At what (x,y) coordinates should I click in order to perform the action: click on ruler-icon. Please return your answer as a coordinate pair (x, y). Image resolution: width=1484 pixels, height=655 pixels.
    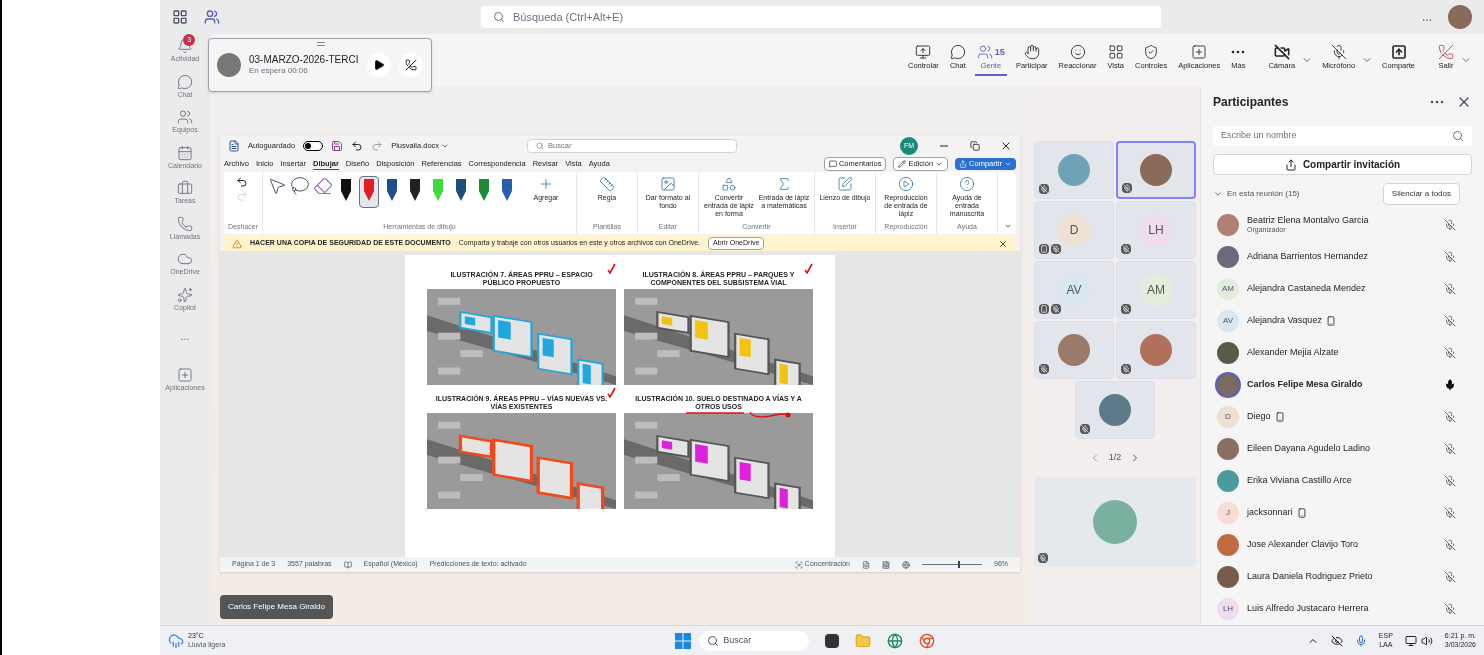
    Looking at the image, I should click on (606, 184).